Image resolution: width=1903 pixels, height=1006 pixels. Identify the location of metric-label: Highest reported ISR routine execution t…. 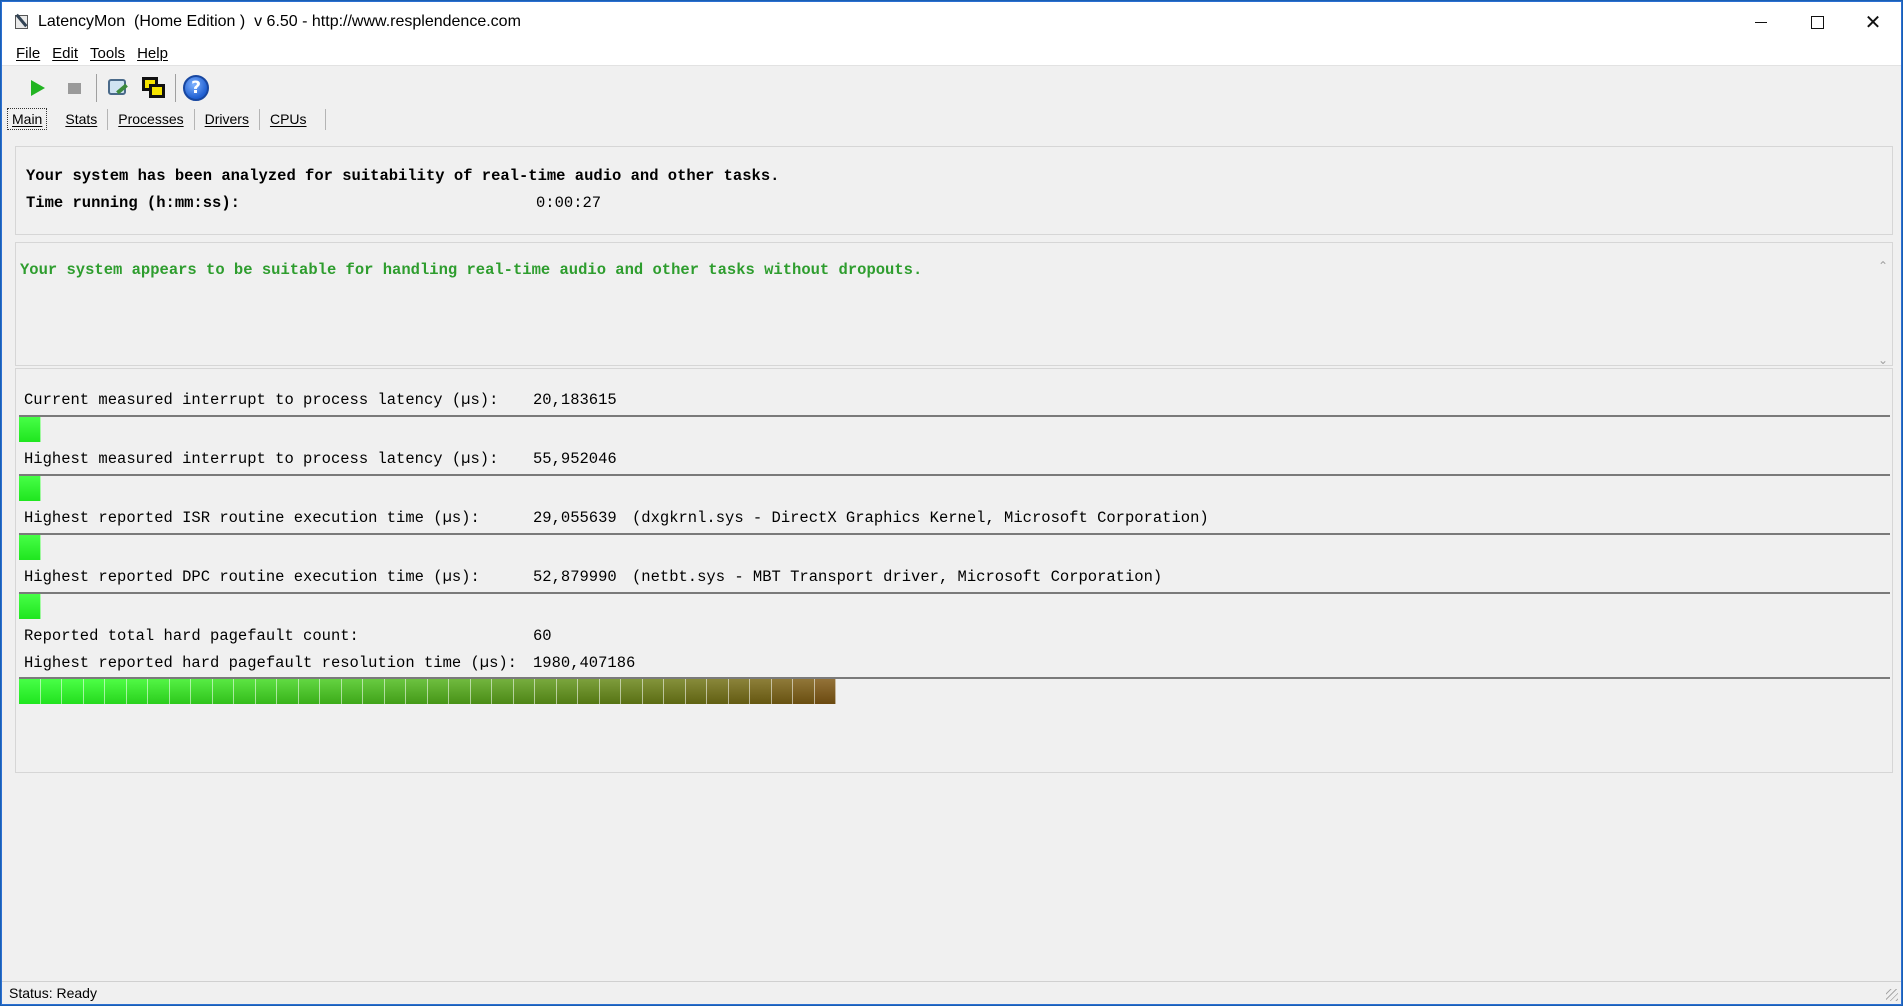
(252, 518).